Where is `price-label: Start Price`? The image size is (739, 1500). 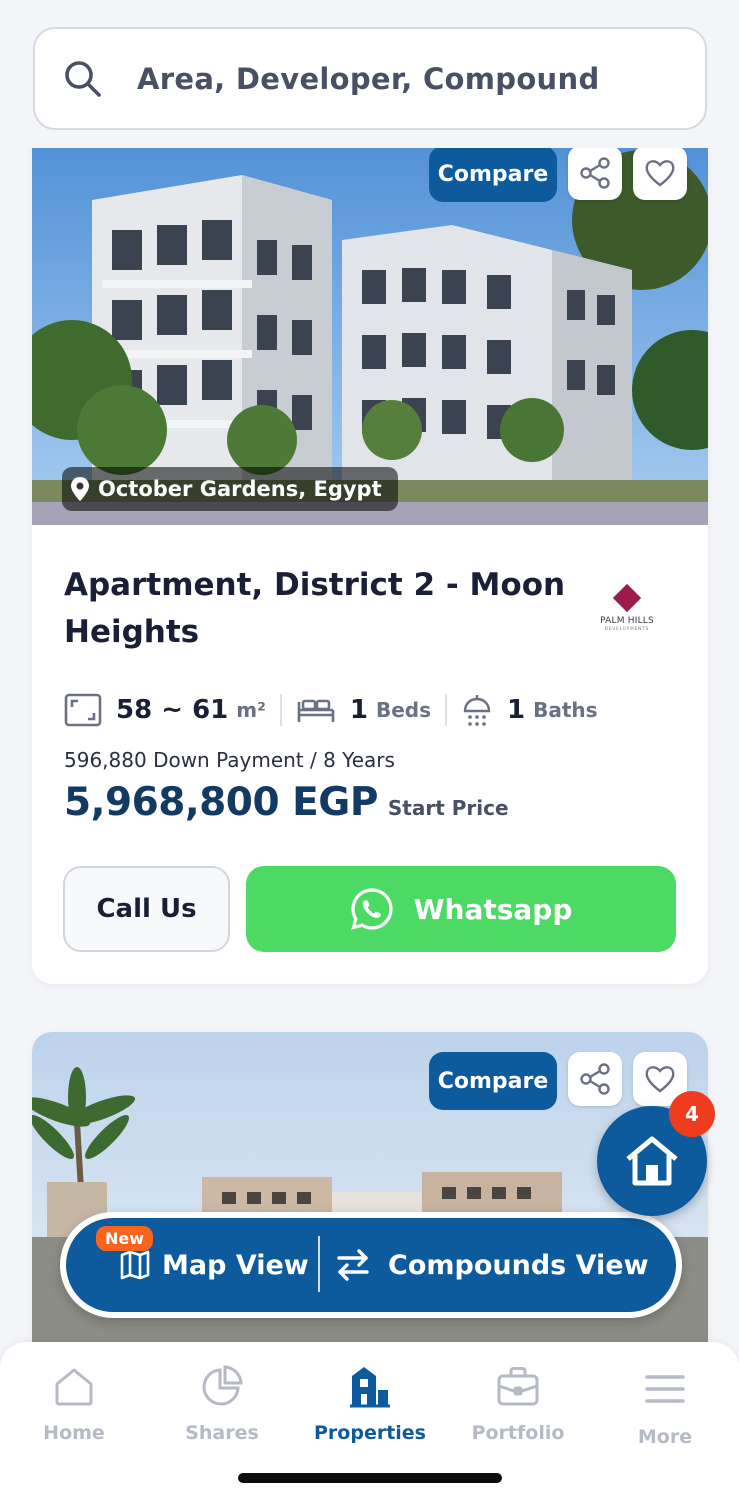
price-label: Start Price is located at coordinates (448, 808).